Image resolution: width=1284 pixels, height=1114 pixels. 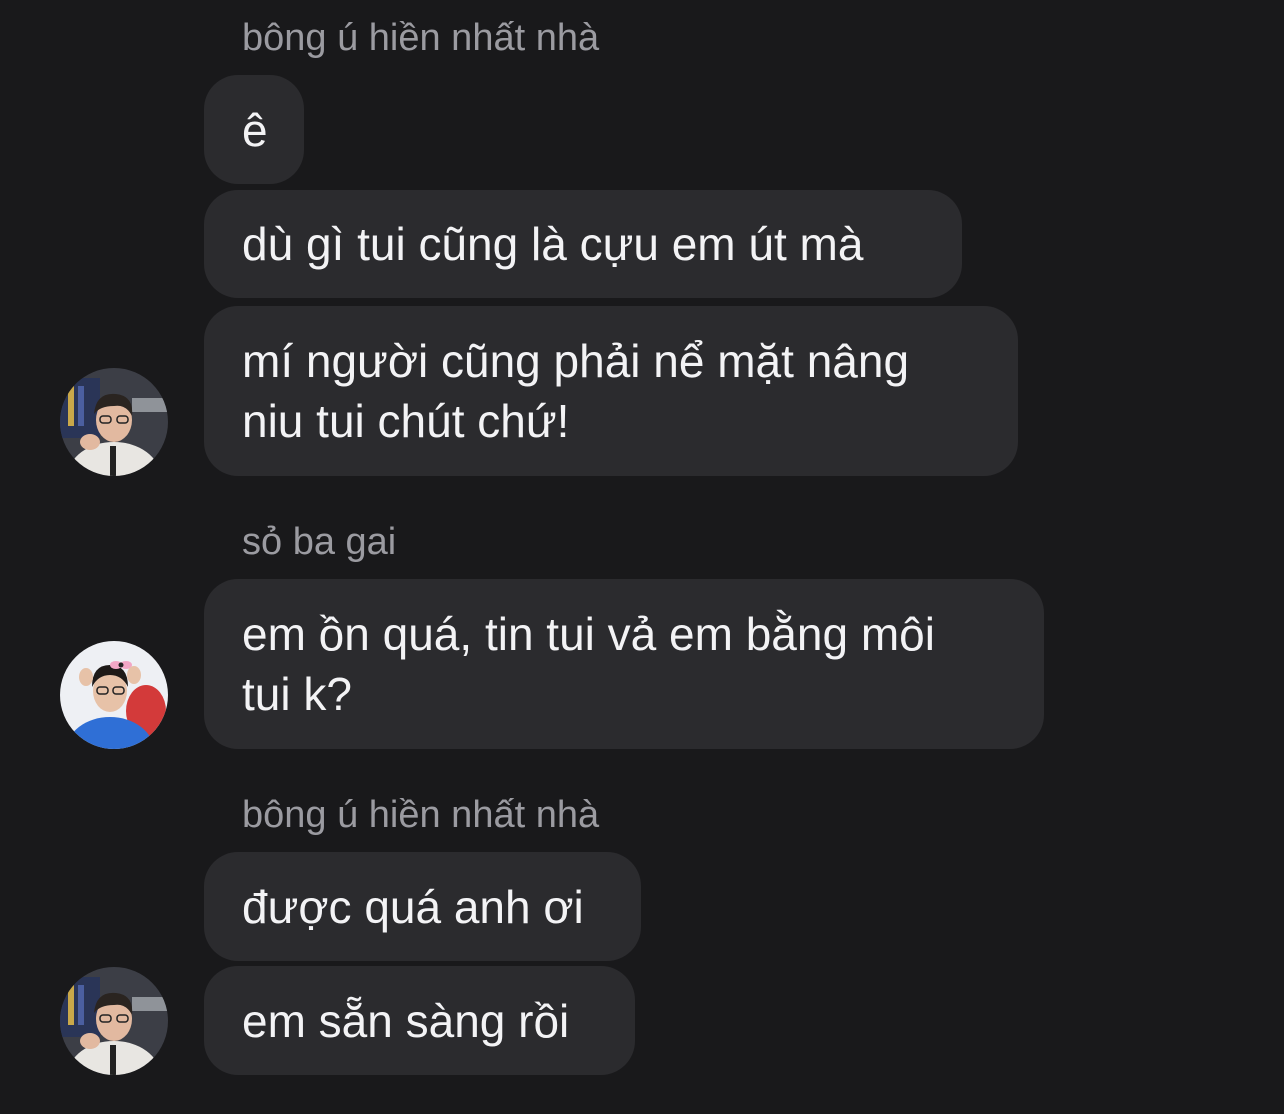 What do you see at coordinates (576, 361) in the screenshot?
I see `message-text: mí người cũng phải nể mặt nâng` at bounding box center [576, 361].